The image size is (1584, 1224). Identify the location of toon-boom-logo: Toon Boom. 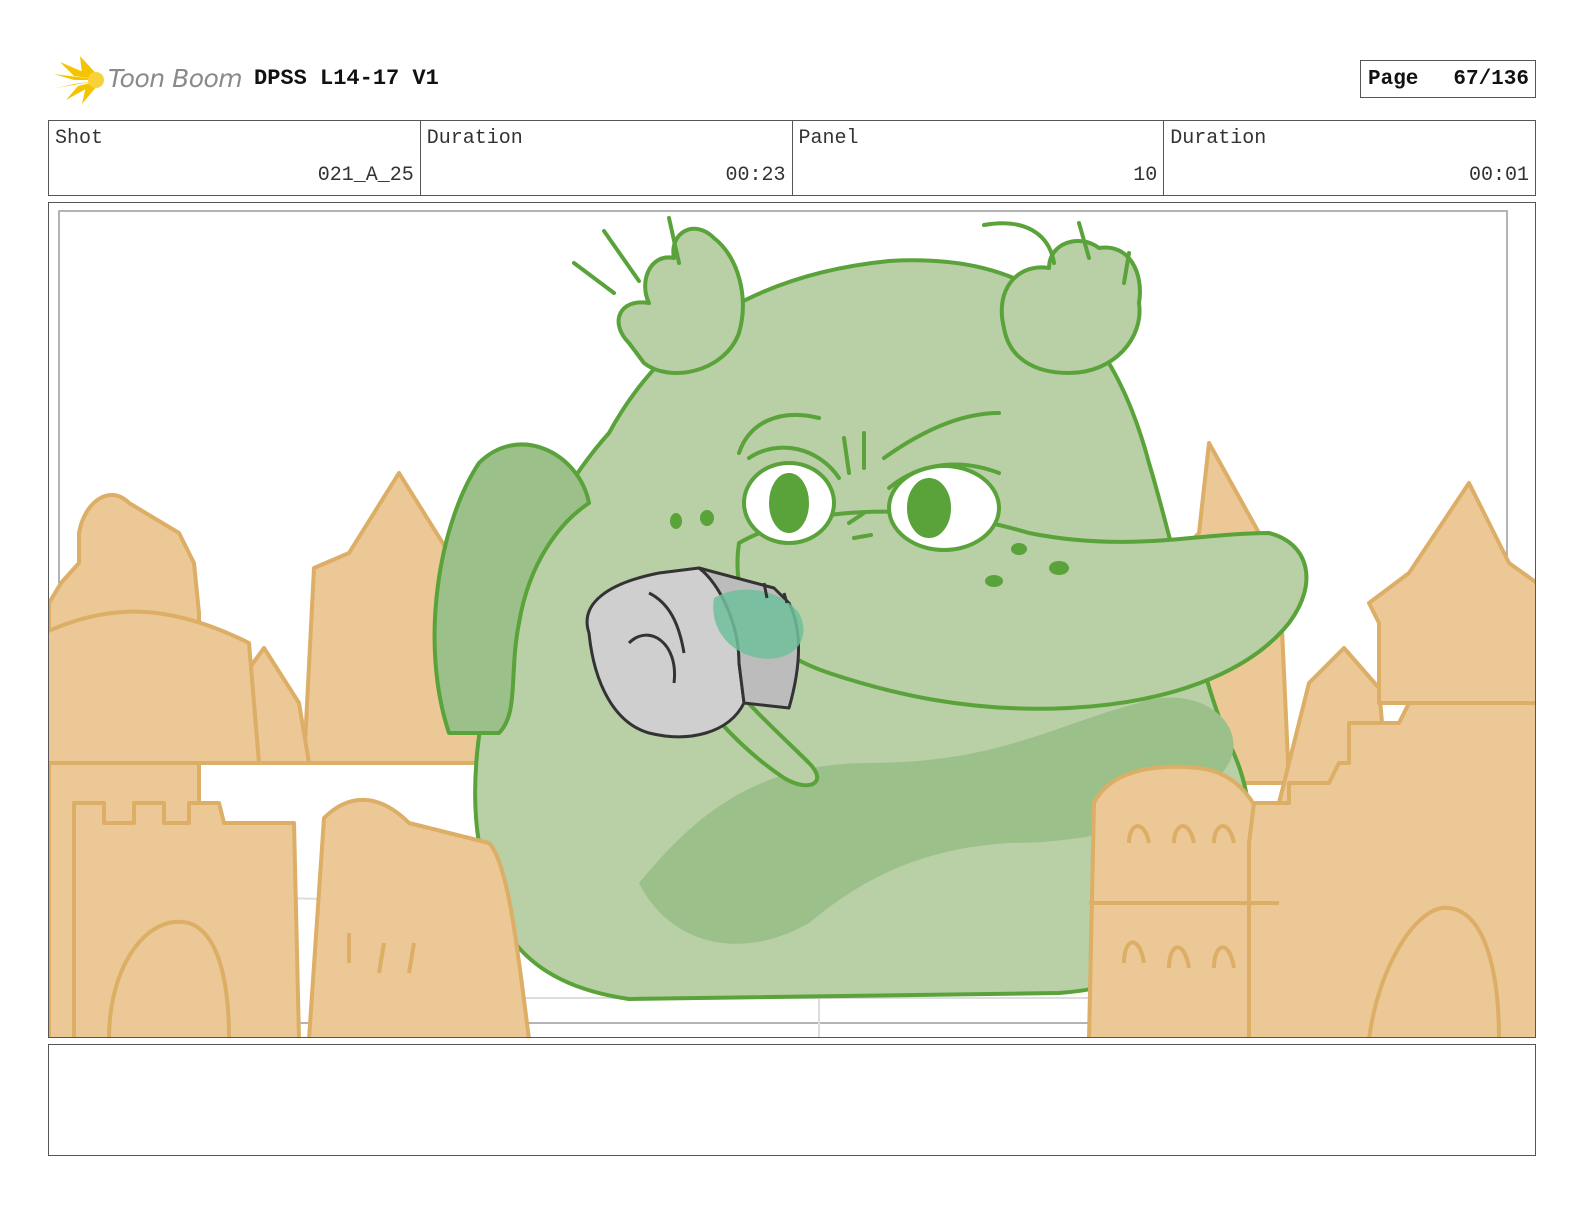
(147, 80).